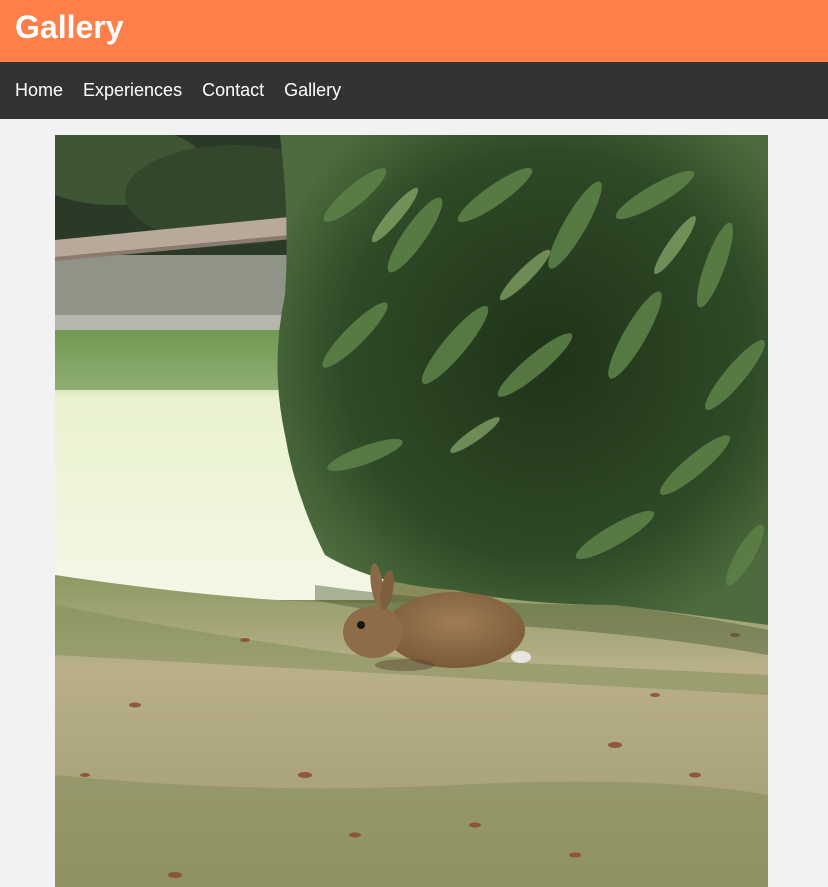 The width and height of the screenshot is (828, 887). Describe the element at coordinates (233, 90) in the screenshot. I see `nav-item-contact: Contact` at that location.